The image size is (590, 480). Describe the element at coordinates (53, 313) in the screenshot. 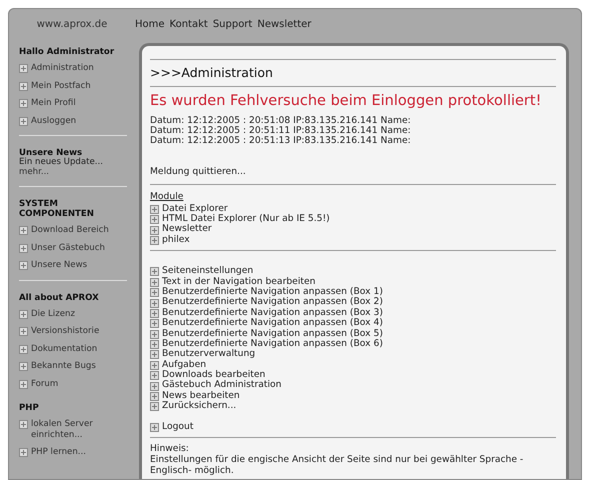

I see `sidebar-link: Die Lizenz` at that location.